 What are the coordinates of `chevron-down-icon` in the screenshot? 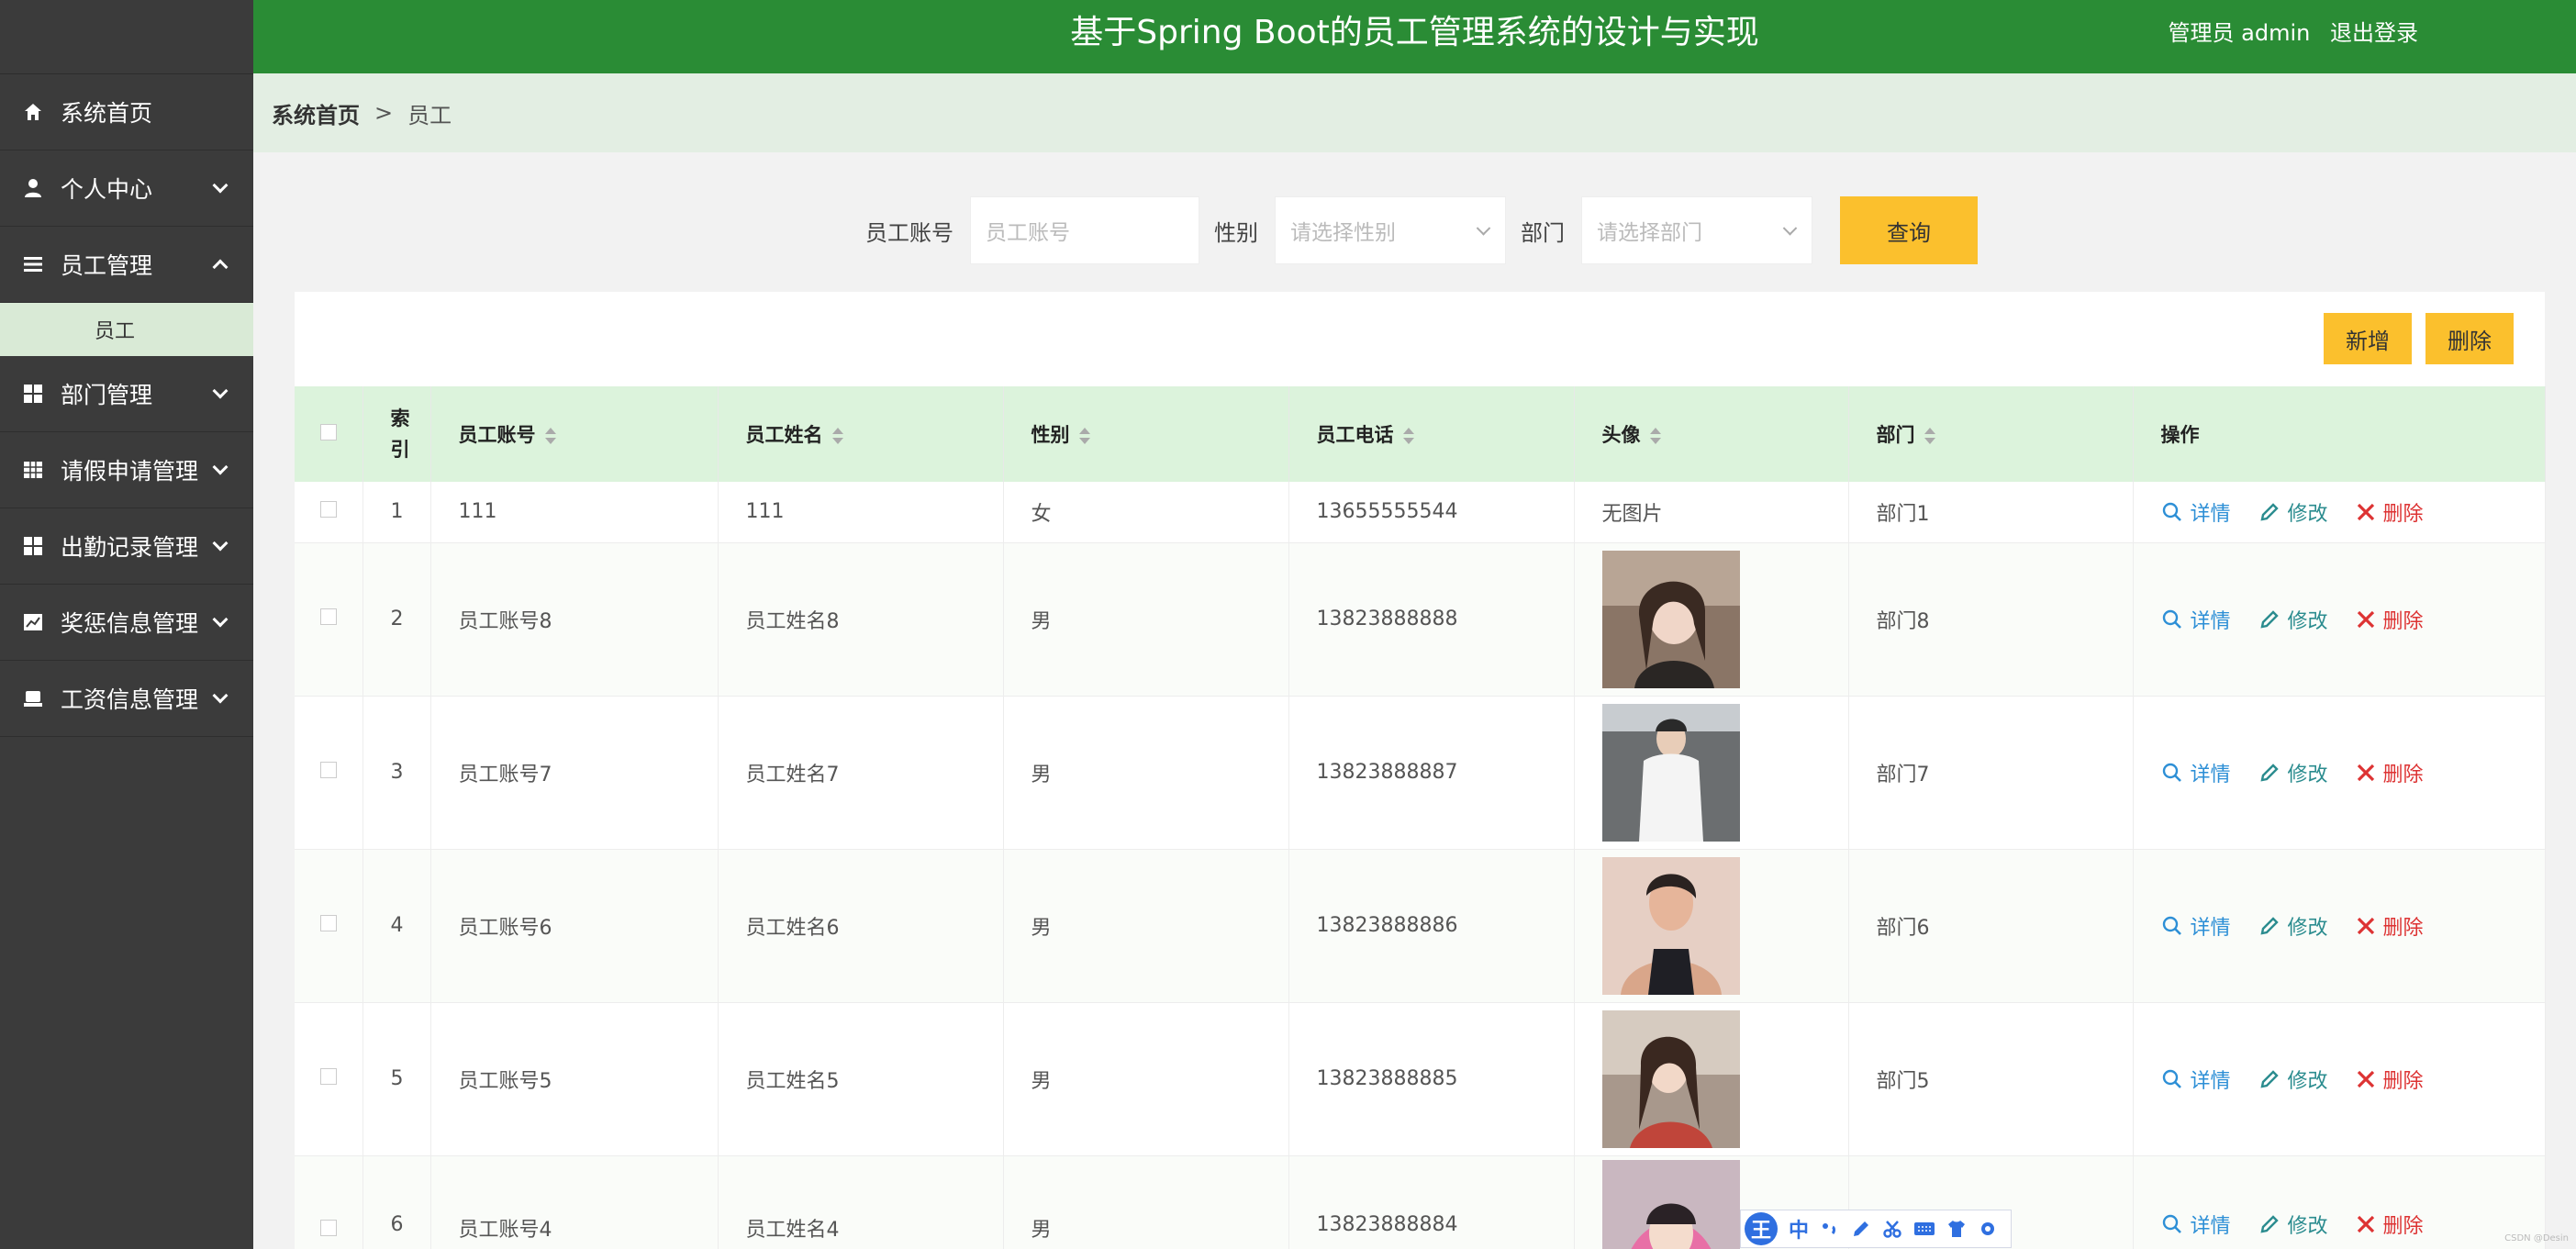 It's located at (1483, 228).